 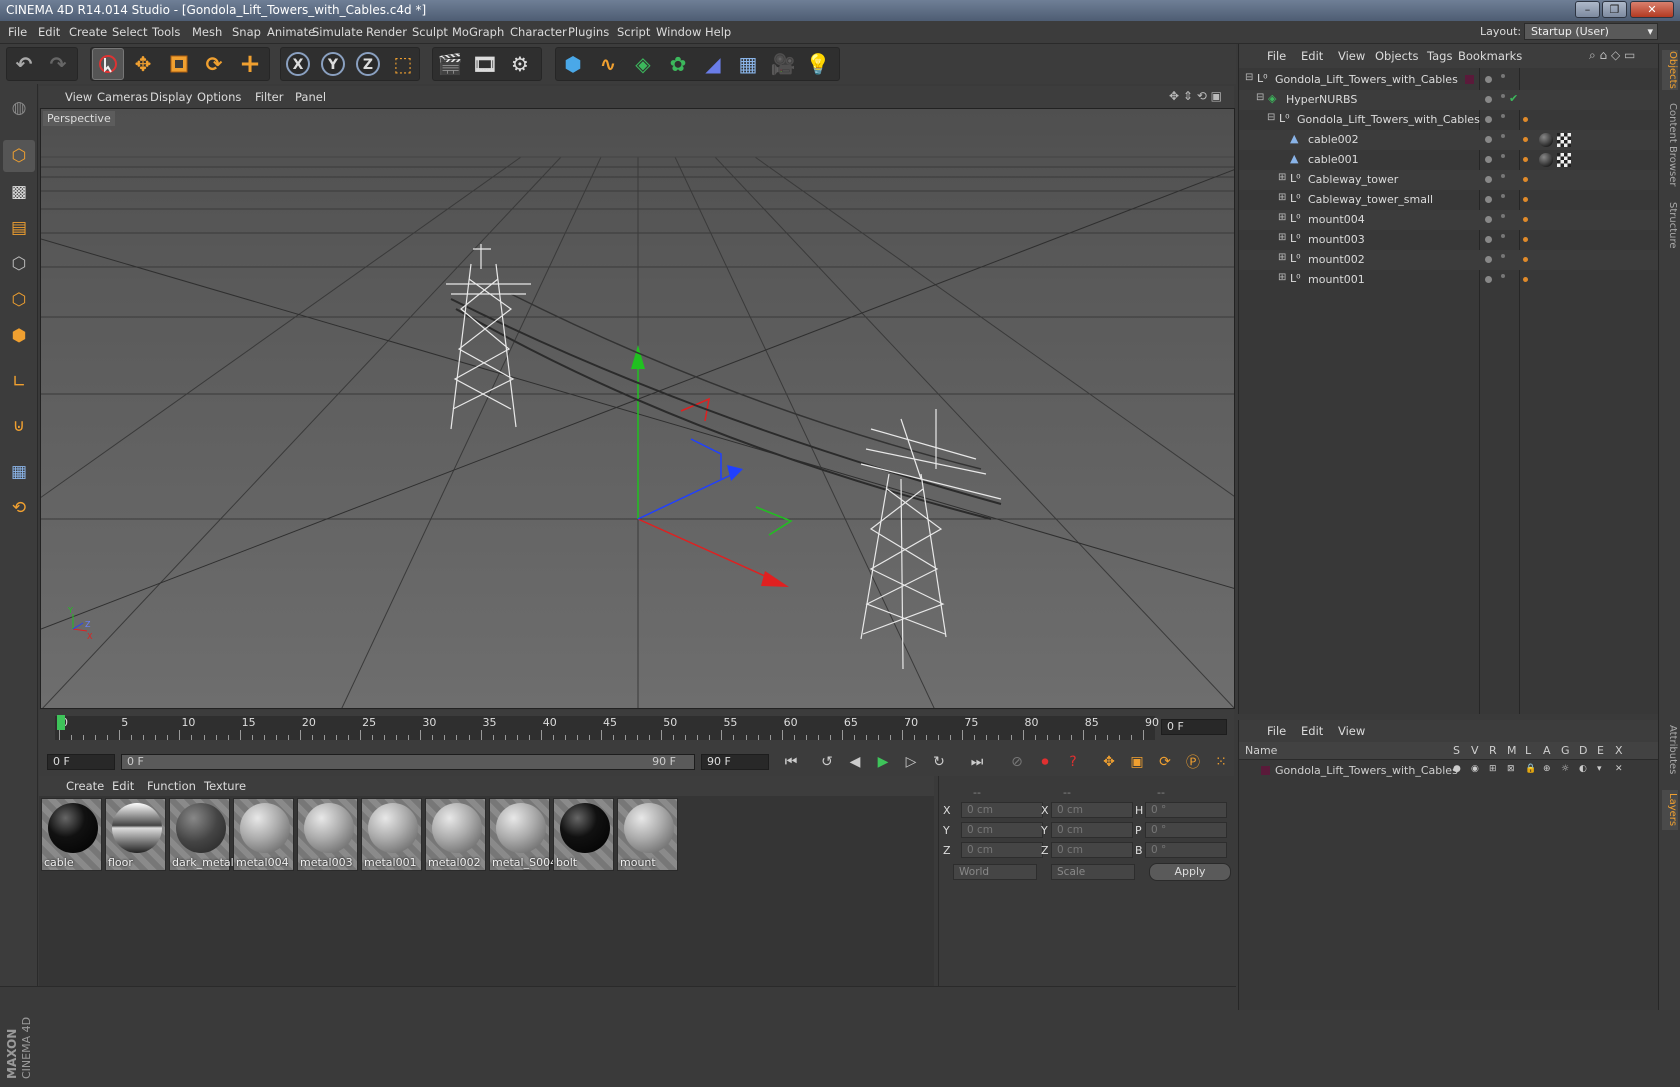 I want to click on x-axis-lock-icon: X, so click(x=298, y=64).